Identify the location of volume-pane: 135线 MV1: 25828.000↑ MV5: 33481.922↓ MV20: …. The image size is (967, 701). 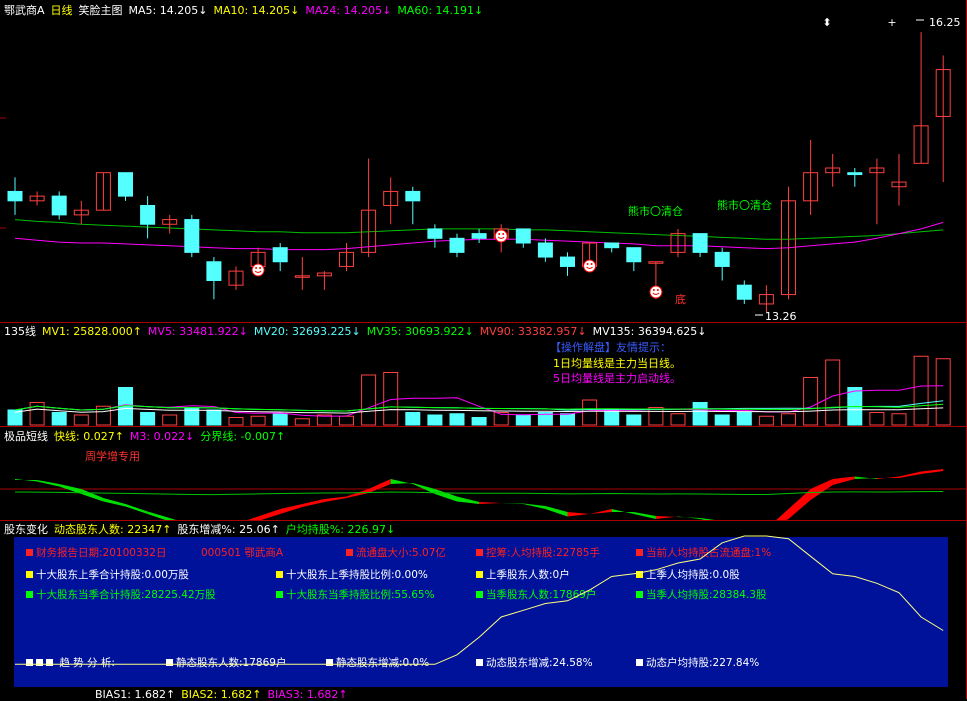
(483, 374).